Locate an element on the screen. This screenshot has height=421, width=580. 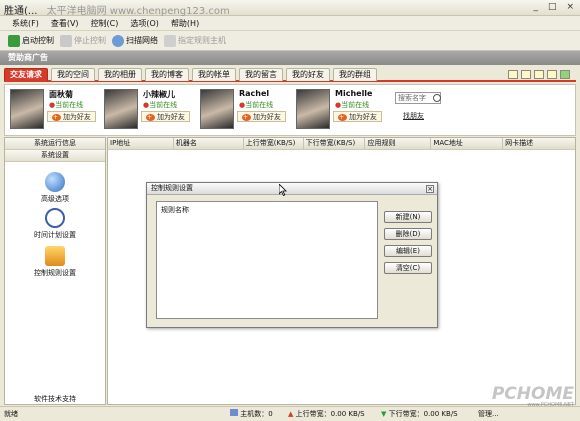
assign-rule-host-button: 指定规则主机 is located at coordinates (195, 40).